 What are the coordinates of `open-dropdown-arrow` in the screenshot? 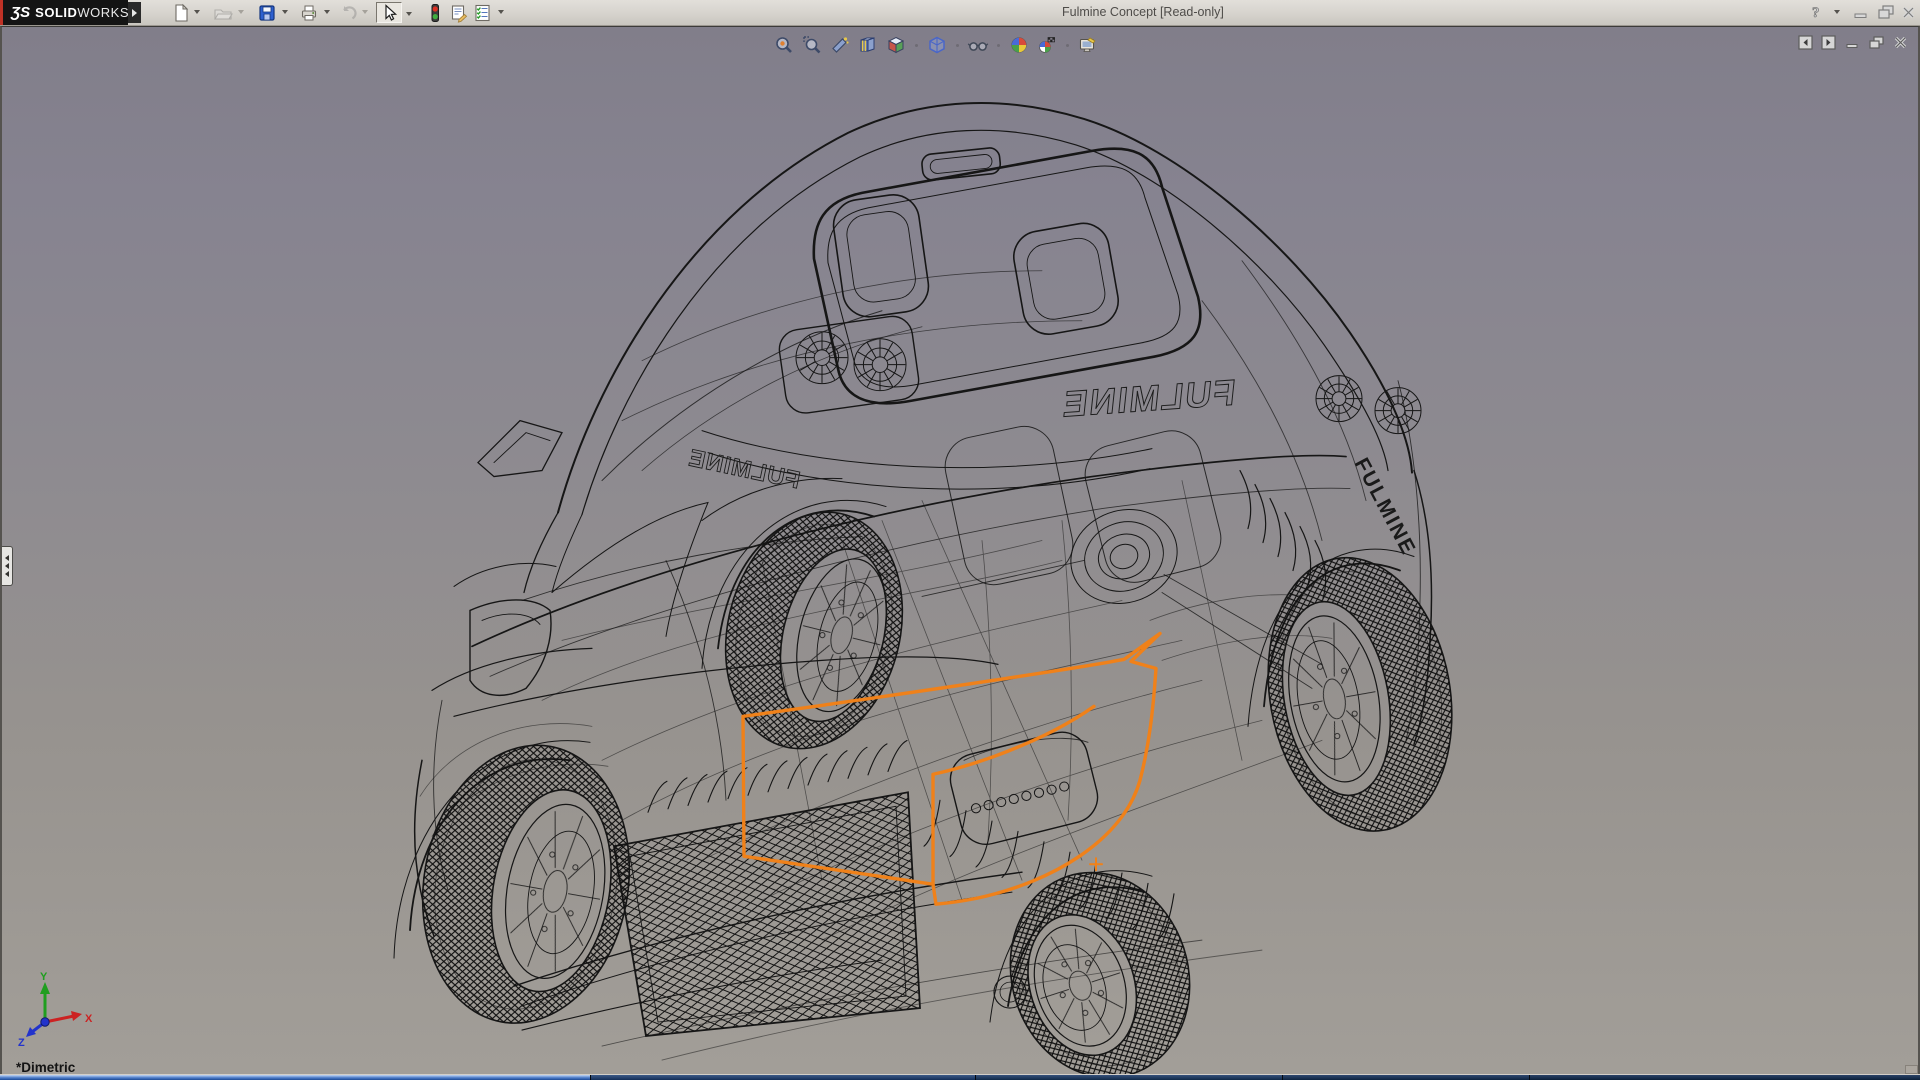 It's located at (241, 12).